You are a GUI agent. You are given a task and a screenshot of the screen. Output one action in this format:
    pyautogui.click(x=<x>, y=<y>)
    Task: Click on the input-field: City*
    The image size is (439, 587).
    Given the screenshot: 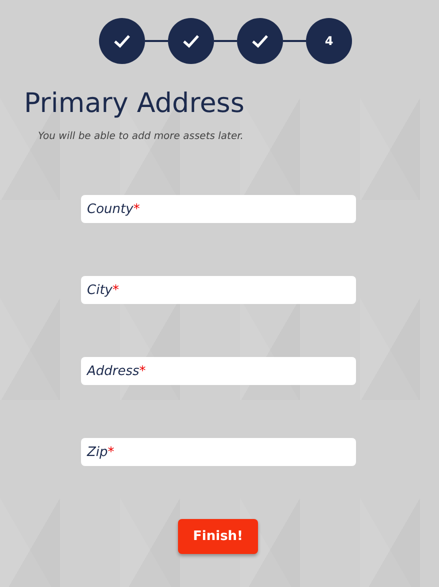 What is the action you would take?
    pyautogui.click(x=218, y=290)
    